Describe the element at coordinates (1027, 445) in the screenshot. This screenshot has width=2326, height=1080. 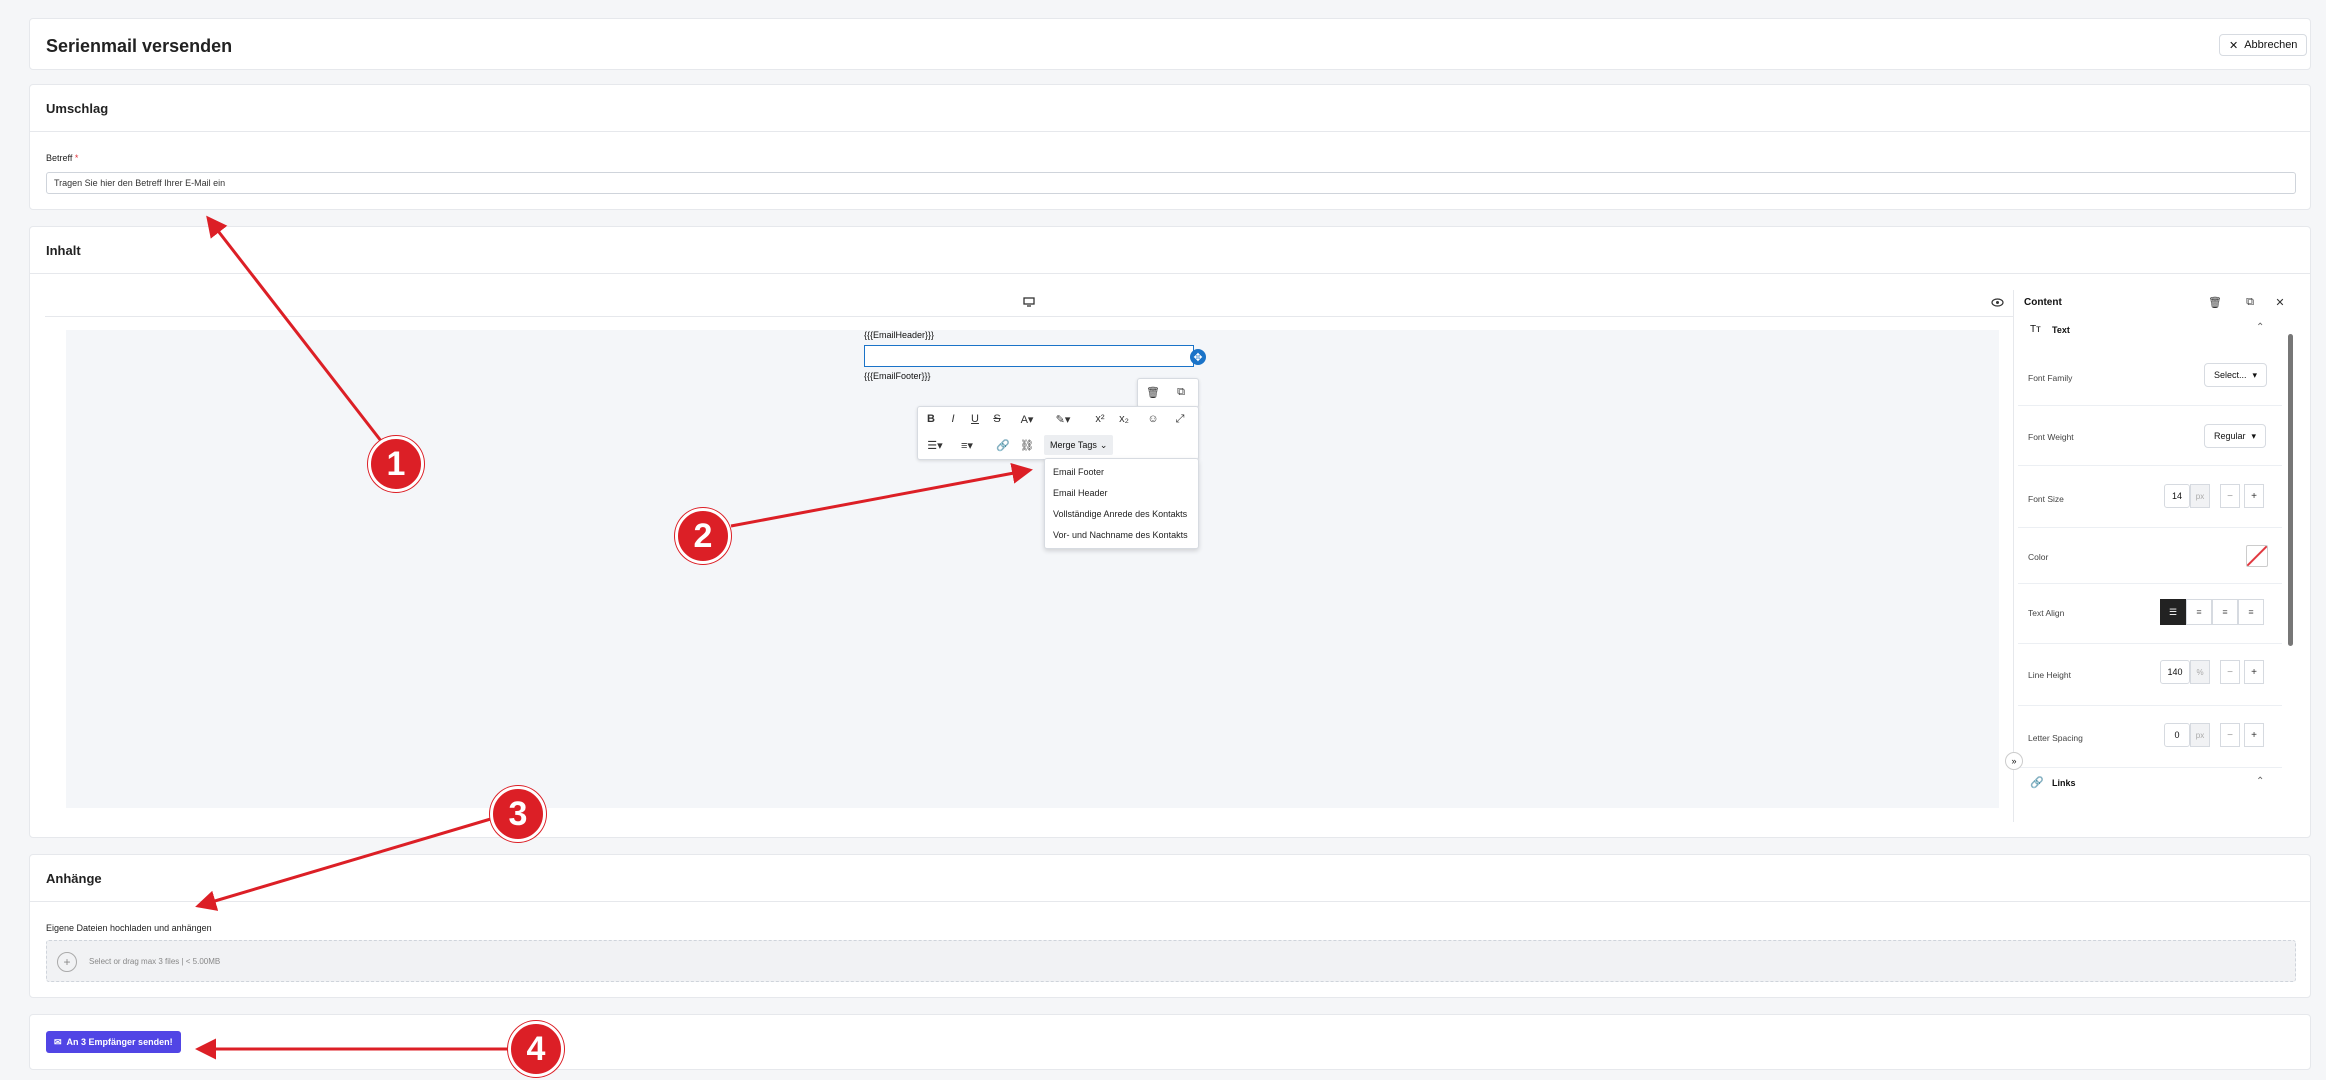
I see `unlink-icon: ⛓` at that location.